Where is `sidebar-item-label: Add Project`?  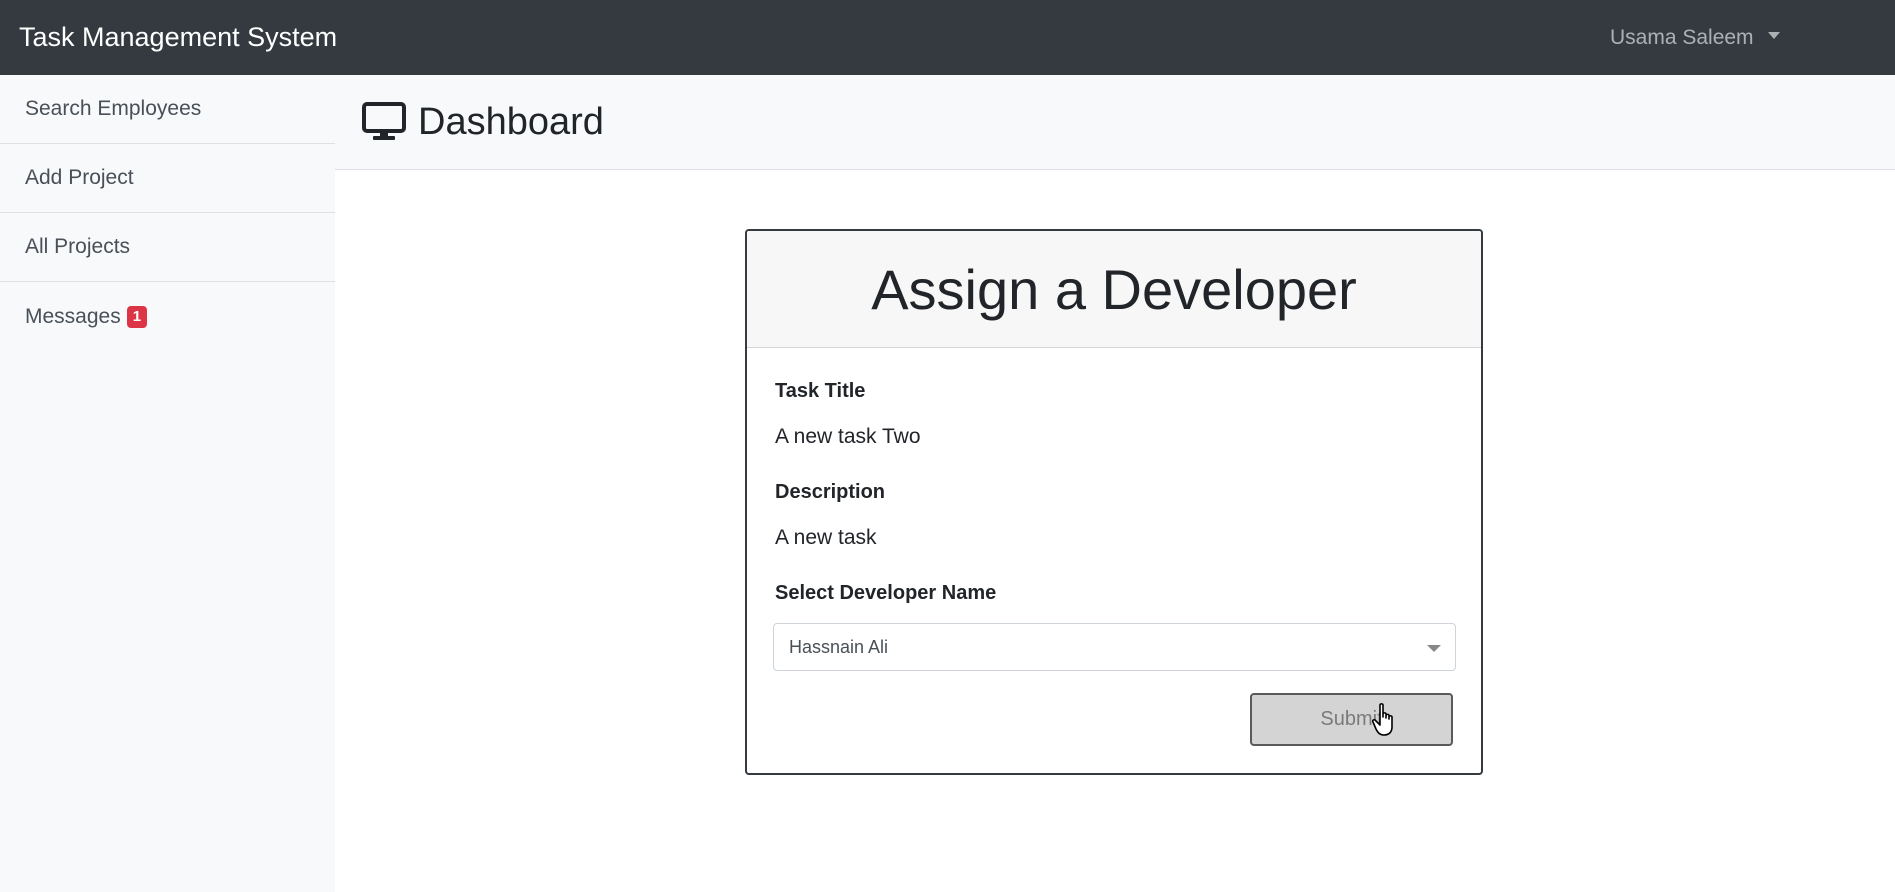
sidebar-item-label: Add Project is located at coordinates (79, 177).